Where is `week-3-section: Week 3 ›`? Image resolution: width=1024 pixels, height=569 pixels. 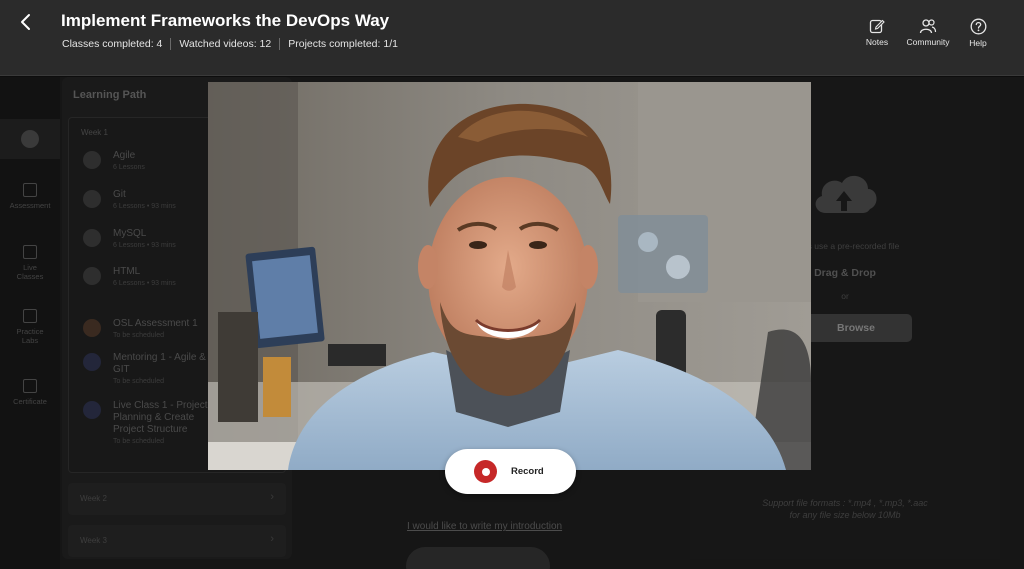
week-3-section: Week 3 › is located at coordinates (177, 541).